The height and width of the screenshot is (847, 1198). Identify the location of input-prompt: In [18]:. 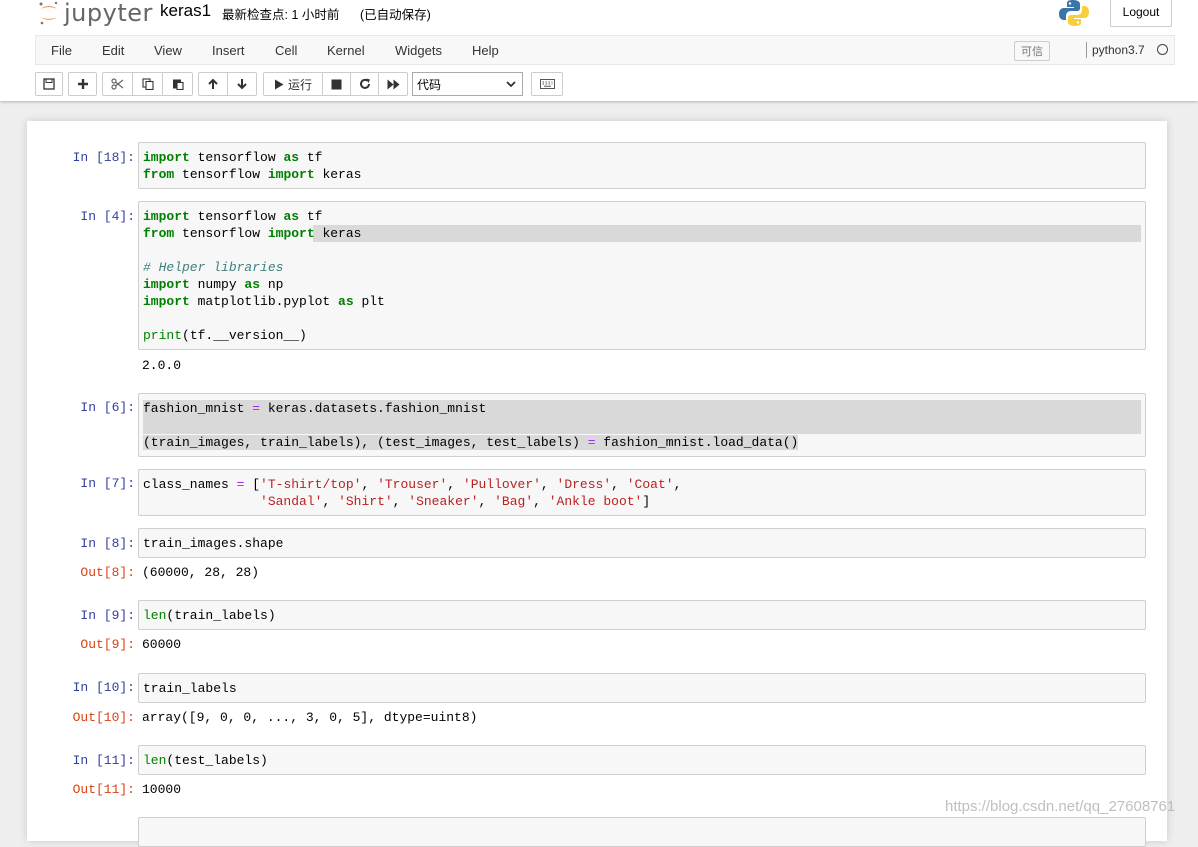
(103, 157).